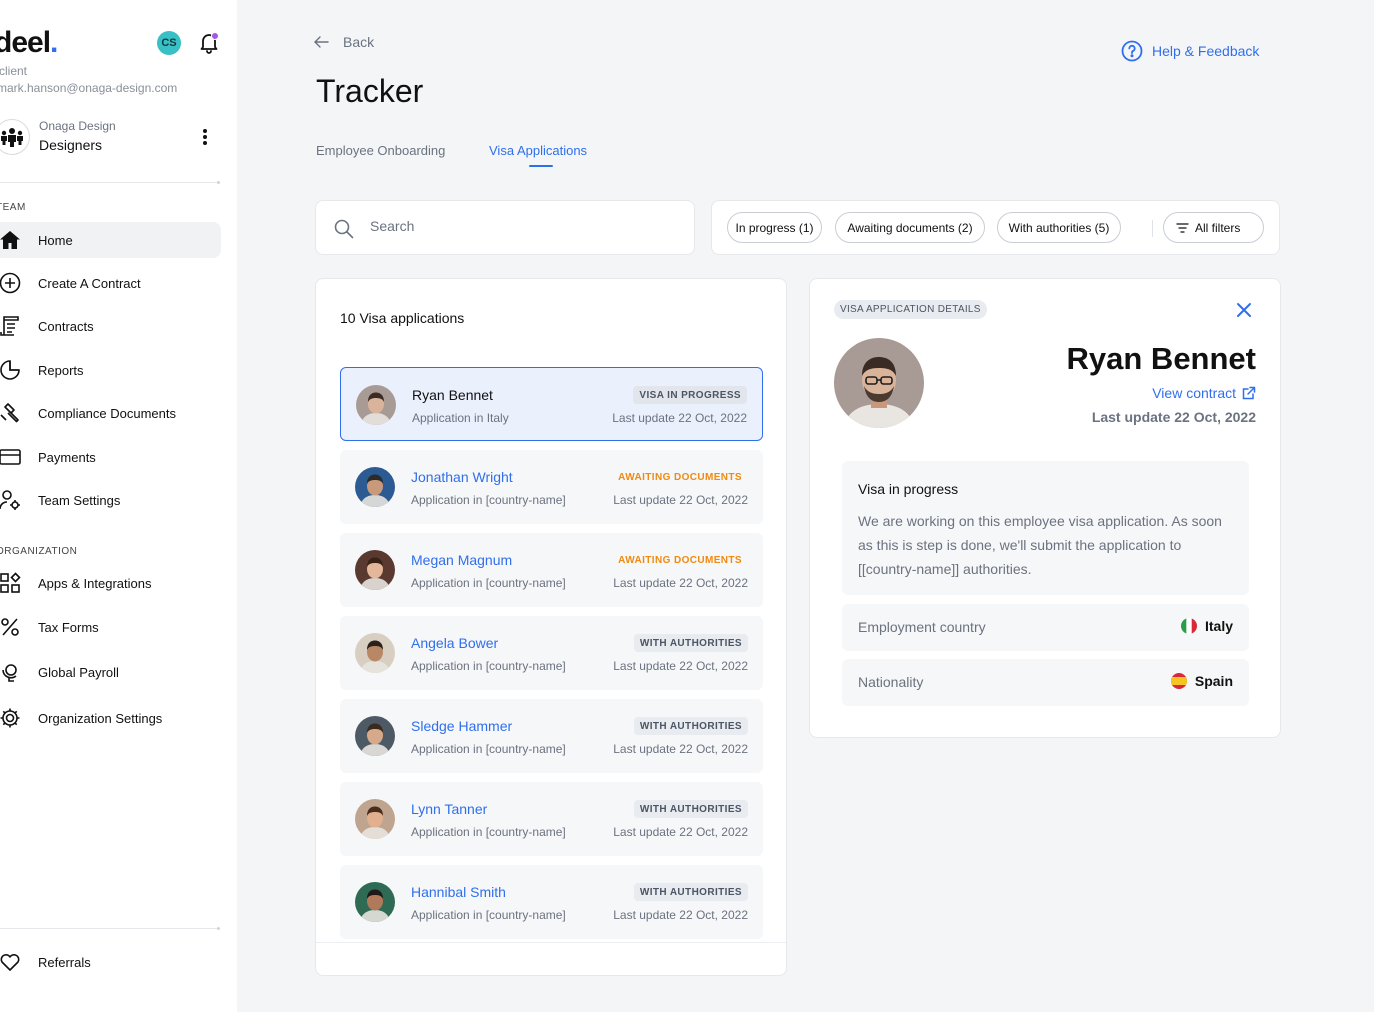  Describe the element at coordinates (1190, 51) in the screenshot. I see `help-feedback-link: Help & Feedback` at that location.